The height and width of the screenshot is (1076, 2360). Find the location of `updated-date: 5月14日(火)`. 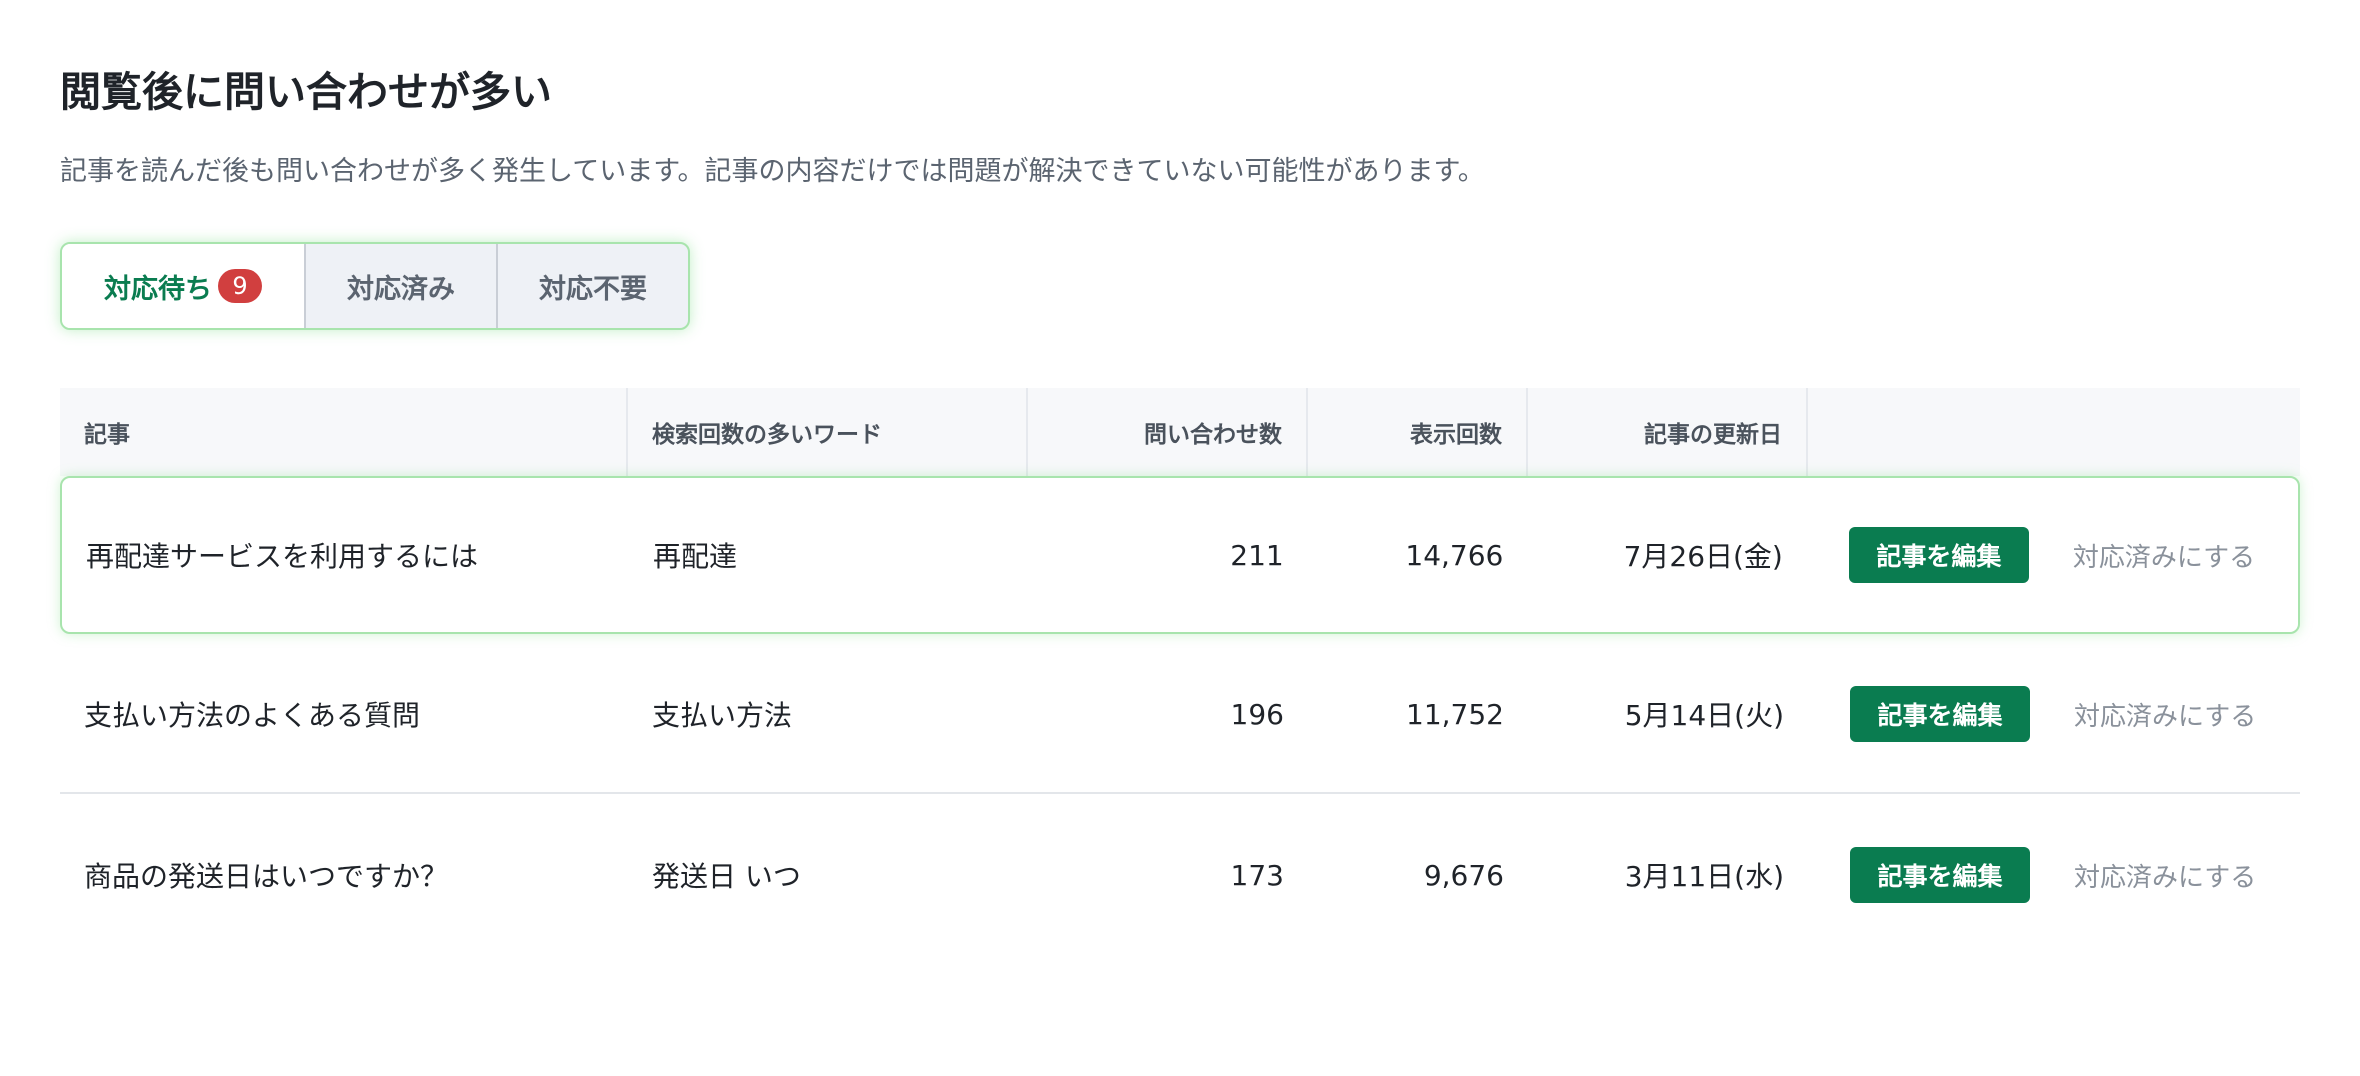

updated-date: 5月14日(火) is located at coordinates (1704, 715).